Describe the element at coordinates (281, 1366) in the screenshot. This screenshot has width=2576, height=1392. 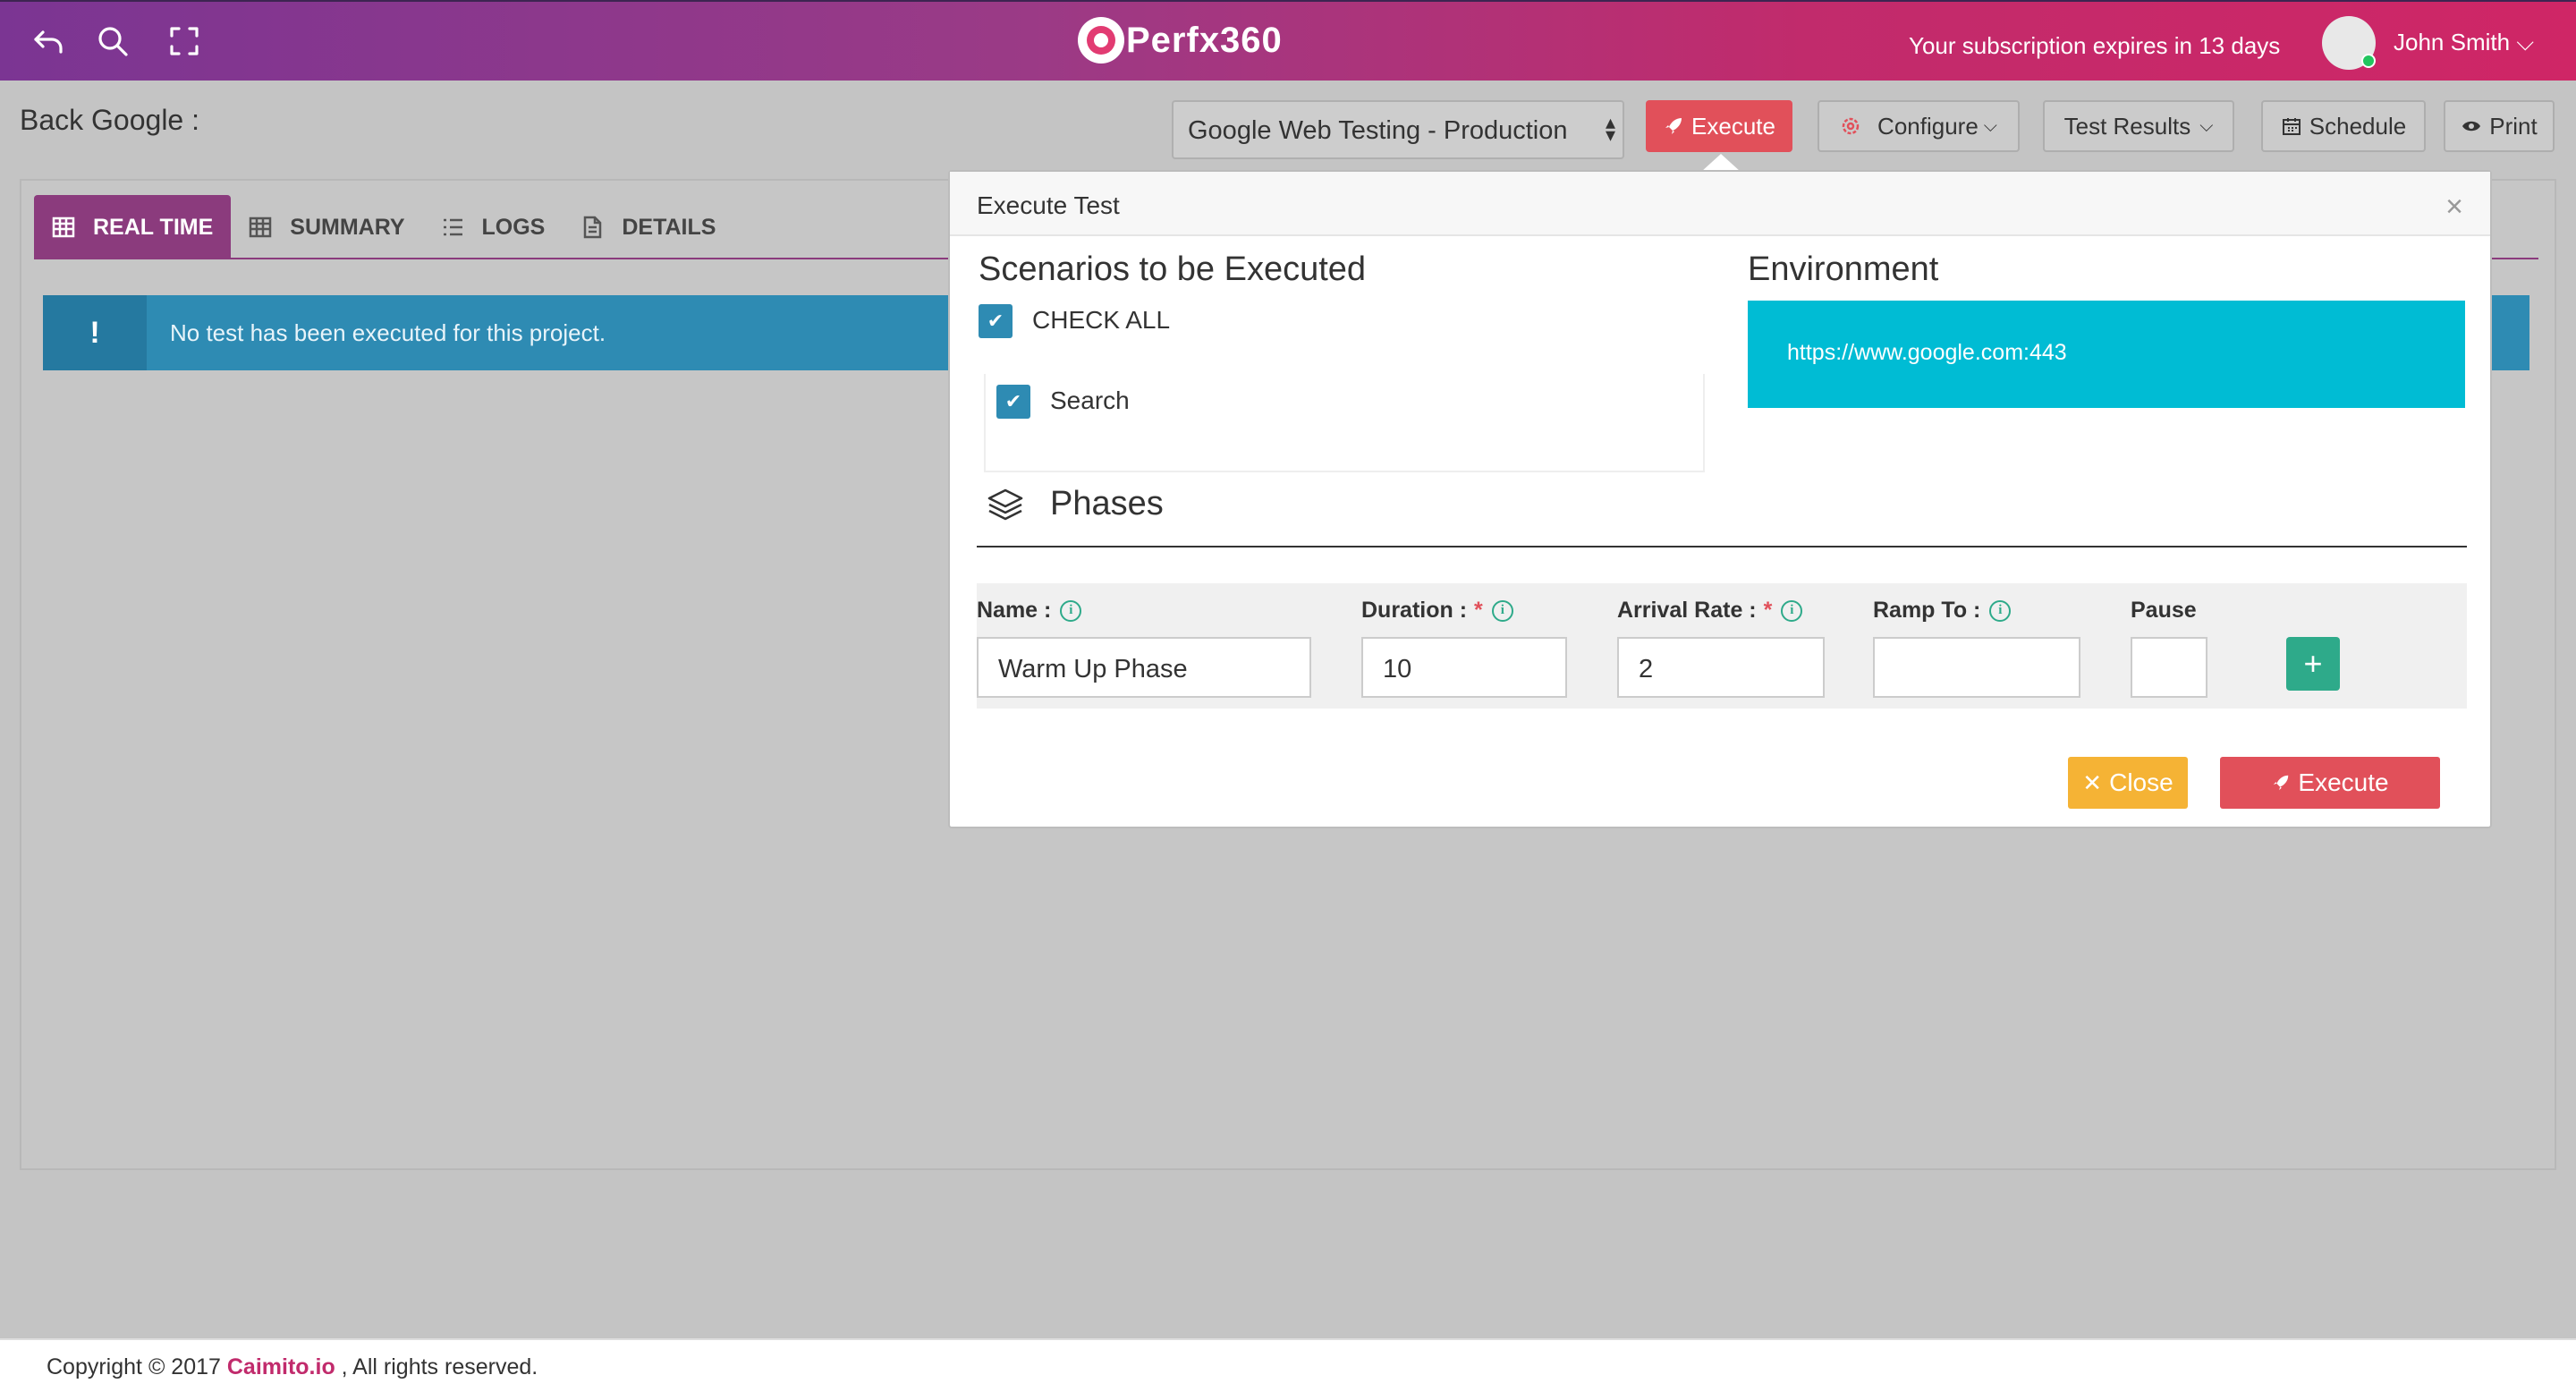
I see `brand-link: Caimito.io` at that location.